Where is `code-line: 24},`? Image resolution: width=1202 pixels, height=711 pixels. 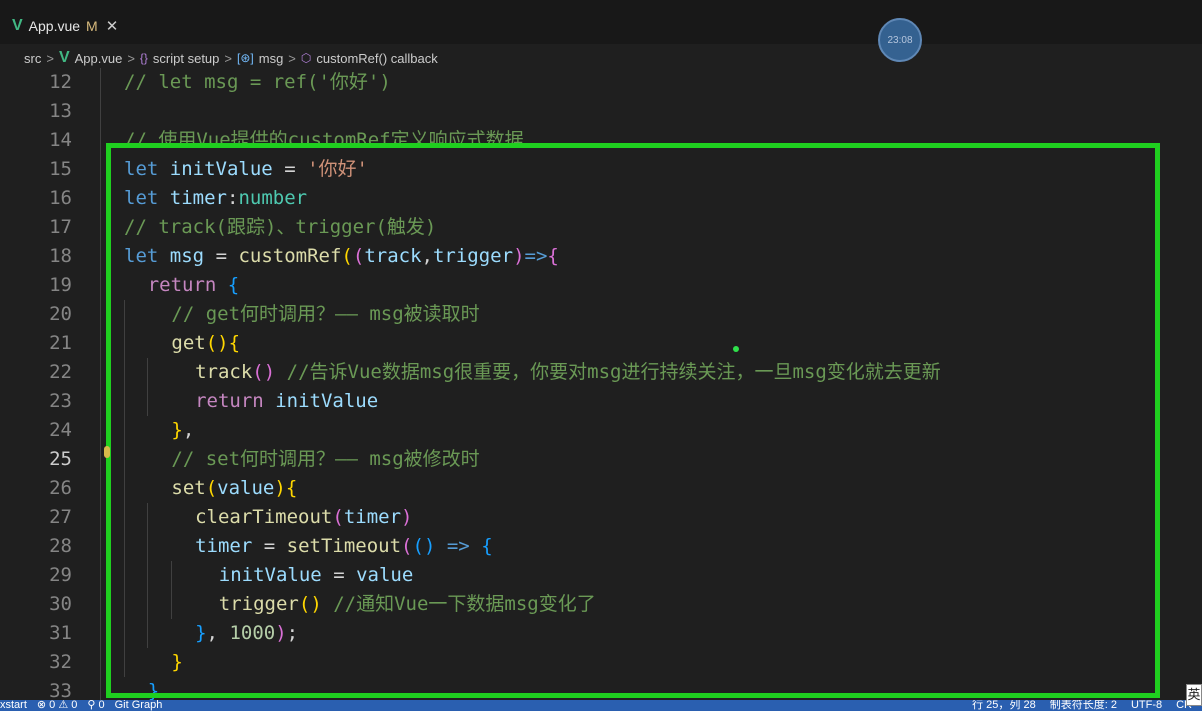 code-line: 24}, is located at coordinates (601, 430).